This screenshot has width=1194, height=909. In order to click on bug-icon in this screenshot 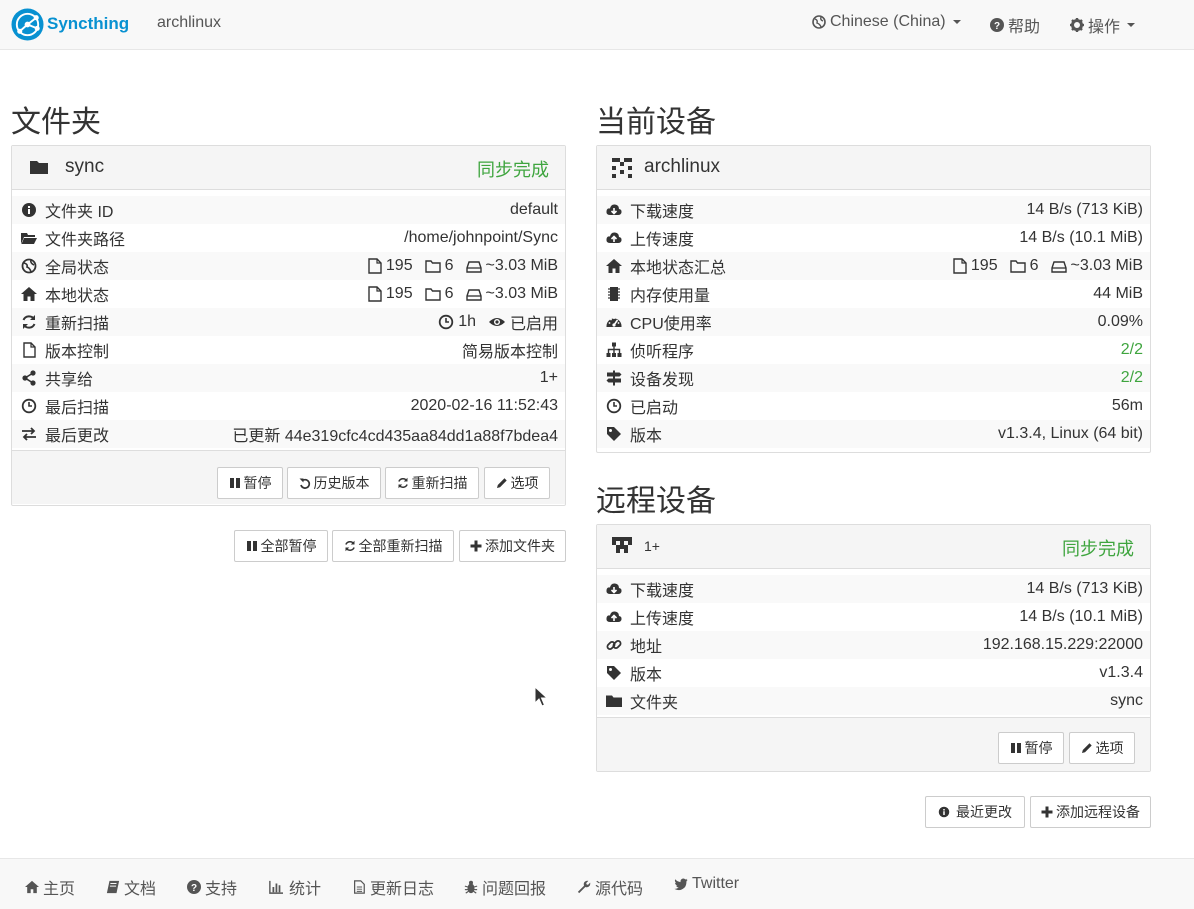, I will do `click(471, 887)`.